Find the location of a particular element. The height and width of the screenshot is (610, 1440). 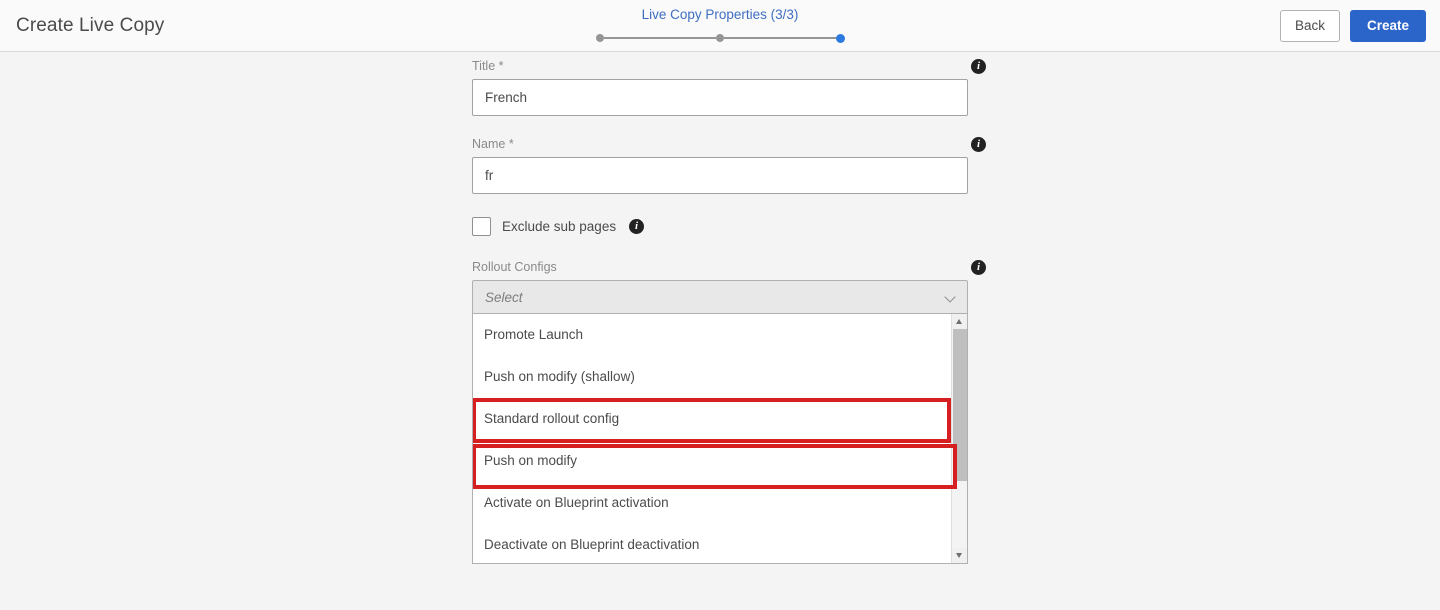

rollout-configs-label: Rollout Configs is located at coordinates (514, 267).